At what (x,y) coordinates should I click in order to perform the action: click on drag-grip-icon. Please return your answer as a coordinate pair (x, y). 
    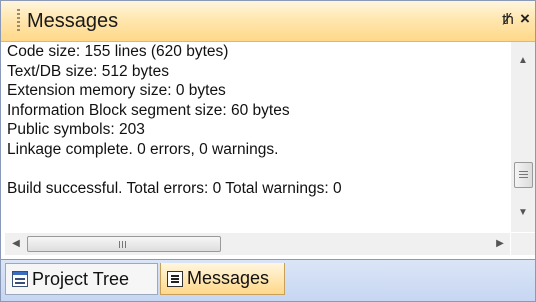
    Looking at the image, I should click on (18, 21).